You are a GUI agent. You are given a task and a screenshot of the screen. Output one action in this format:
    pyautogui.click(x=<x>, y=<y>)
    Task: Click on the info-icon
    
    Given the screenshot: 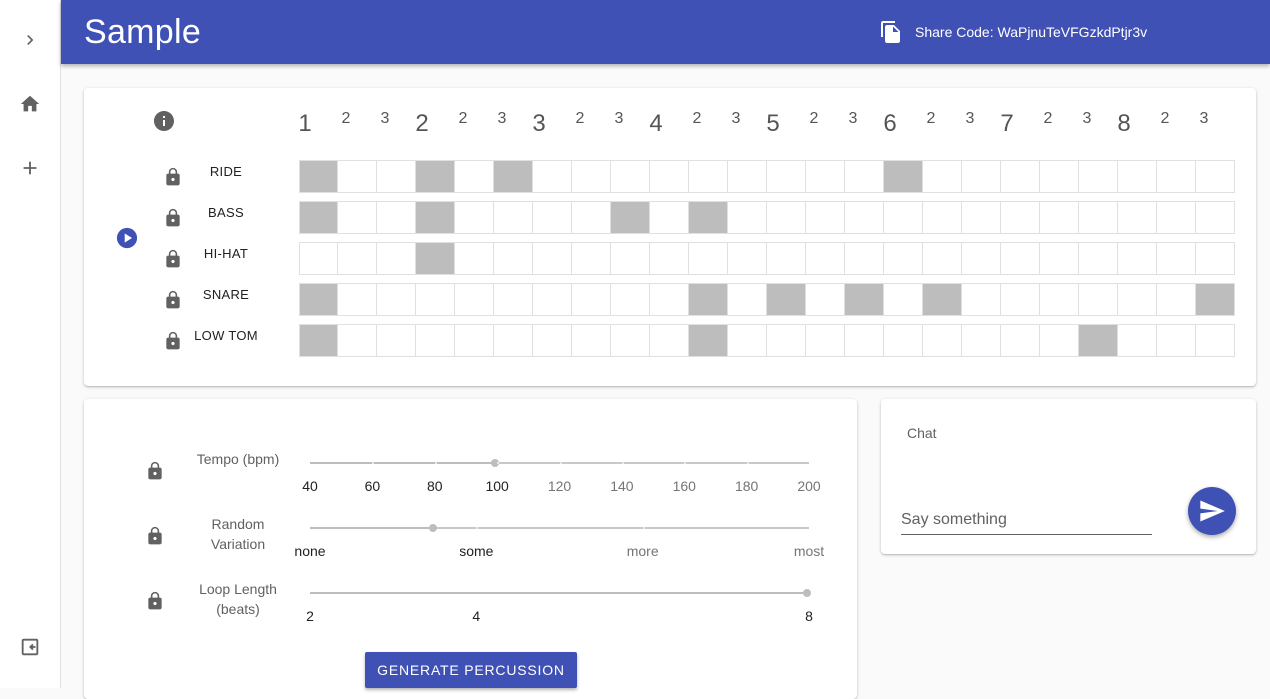 What is the action you would take?
    pyautogui.click(x=164, y=121)
    